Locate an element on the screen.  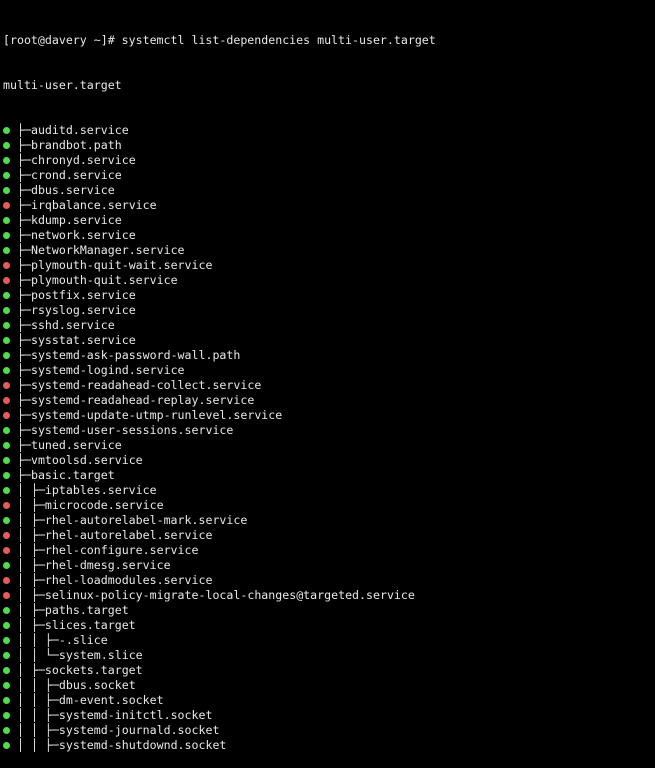
unit-name: kdump.service is located at coordinates (76, 220).